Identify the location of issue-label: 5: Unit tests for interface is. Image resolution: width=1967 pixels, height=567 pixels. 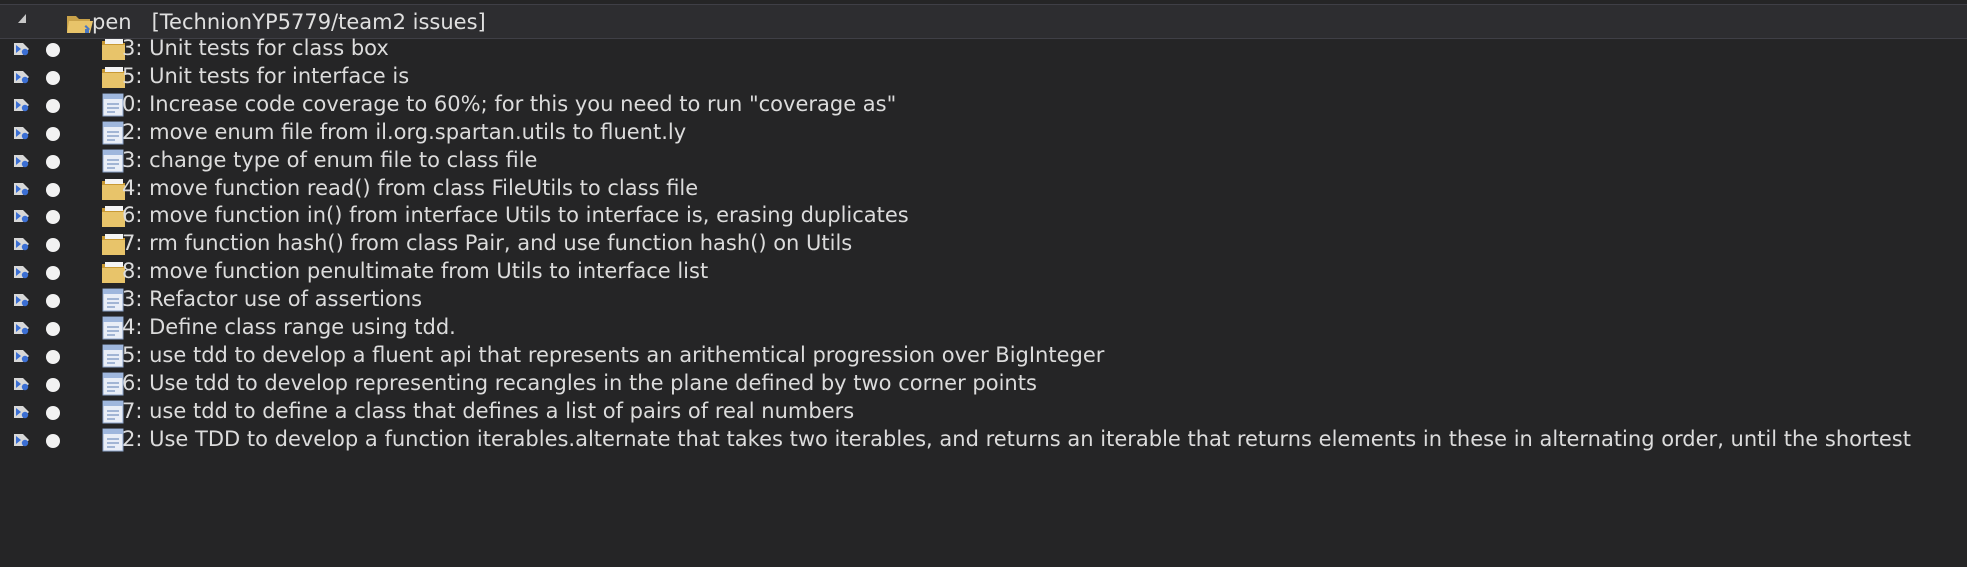
(266, 75).